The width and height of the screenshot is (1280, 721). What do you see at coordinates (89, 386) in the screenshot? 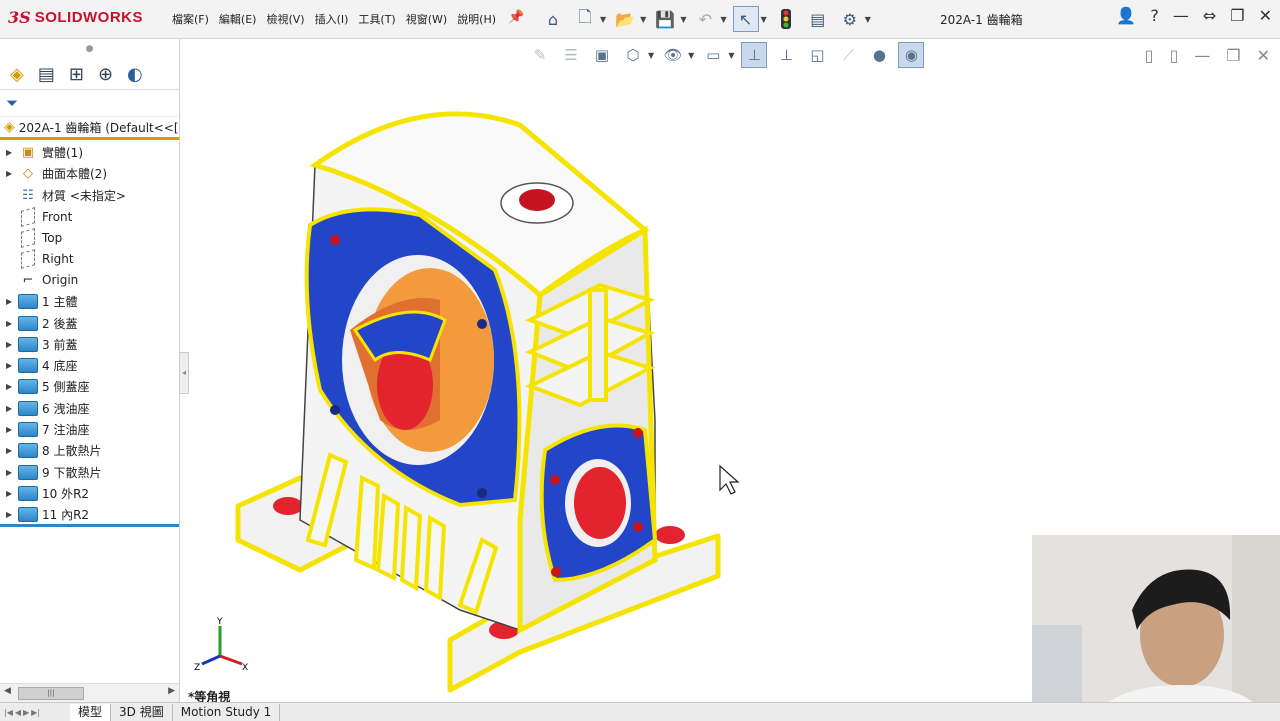
I see `tree-item: ▶ 5 側蓋座` at bounding box center [89, 386].